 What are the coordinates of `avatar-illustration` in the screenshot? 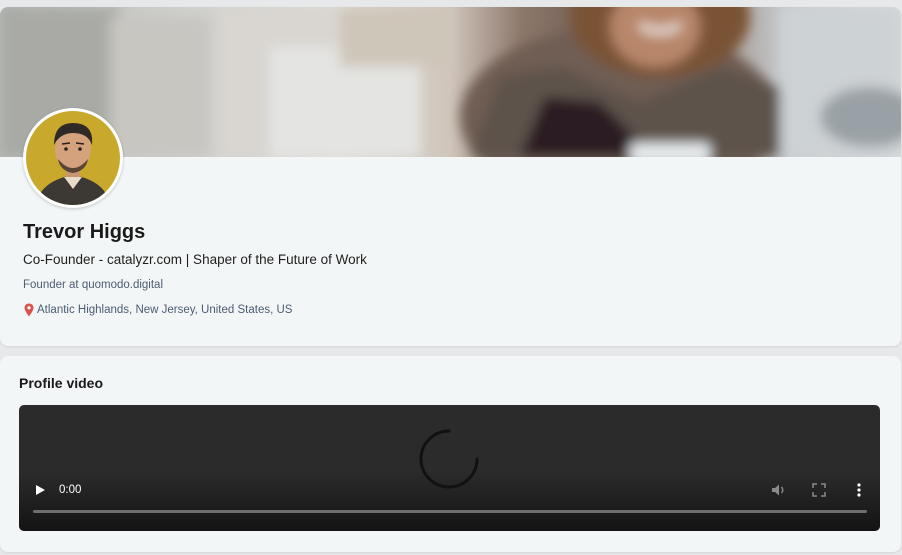 It's located at (73, 158).